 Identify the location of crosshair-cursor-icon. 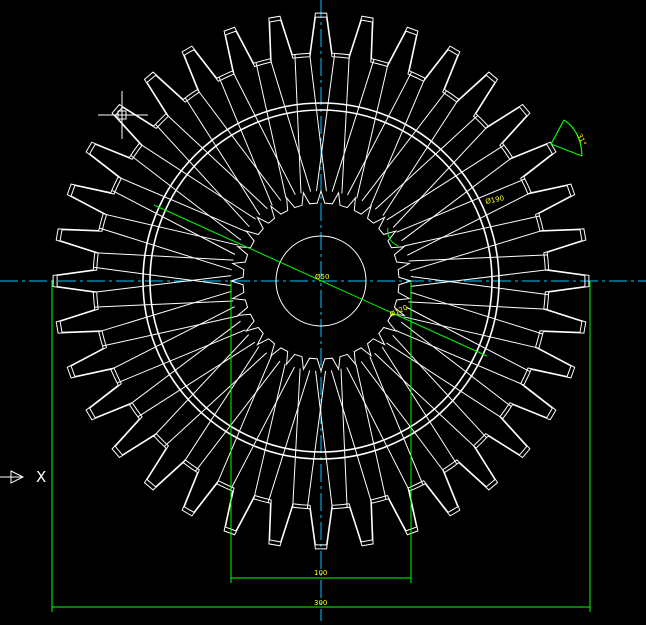
(123, 115).